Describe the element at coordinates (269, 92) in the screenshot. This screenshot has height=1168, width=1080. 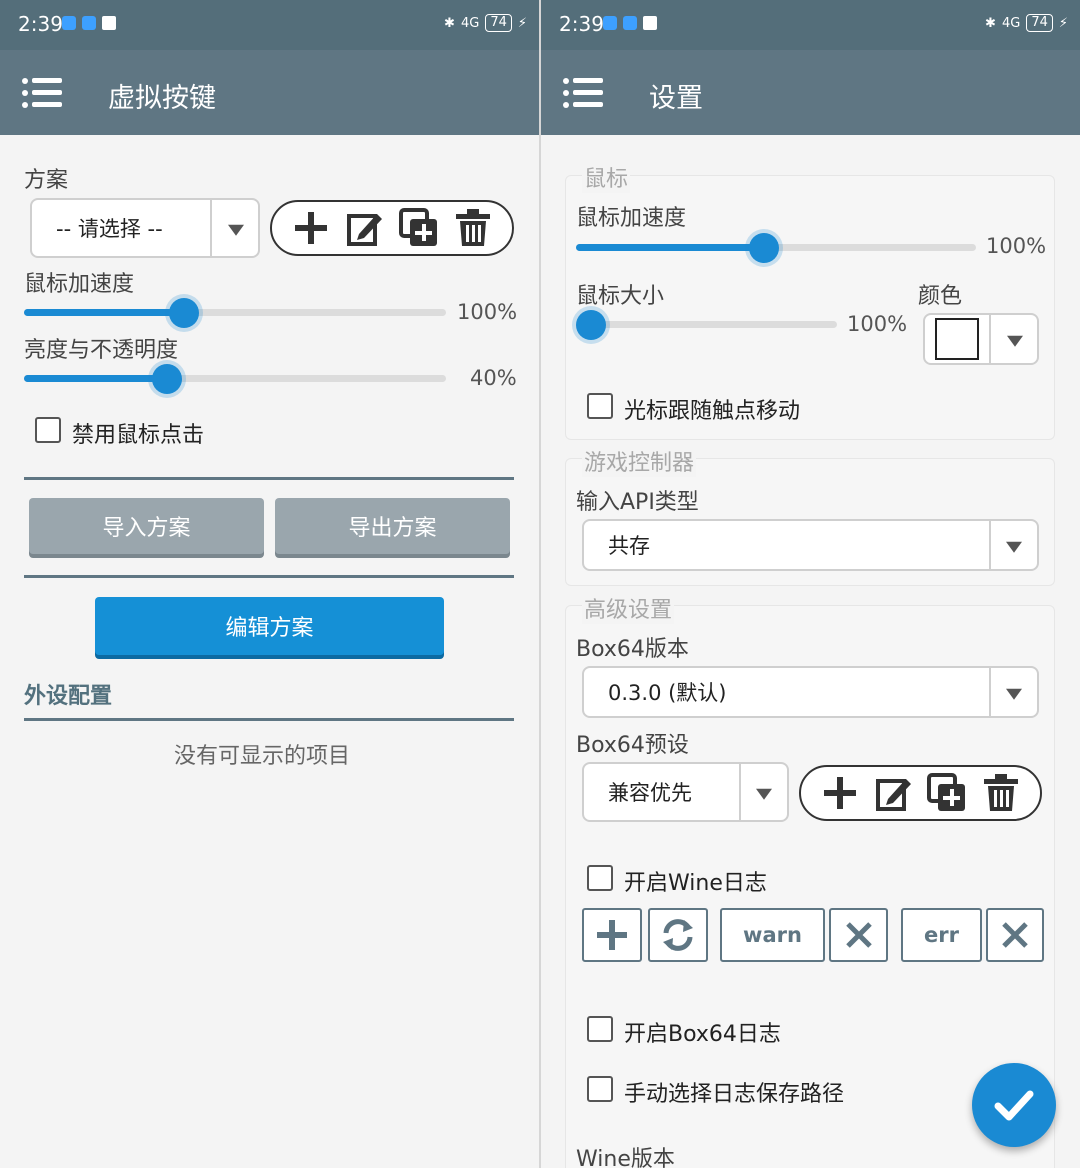
I see `app-toolbar: 虚拟按键` at that location.